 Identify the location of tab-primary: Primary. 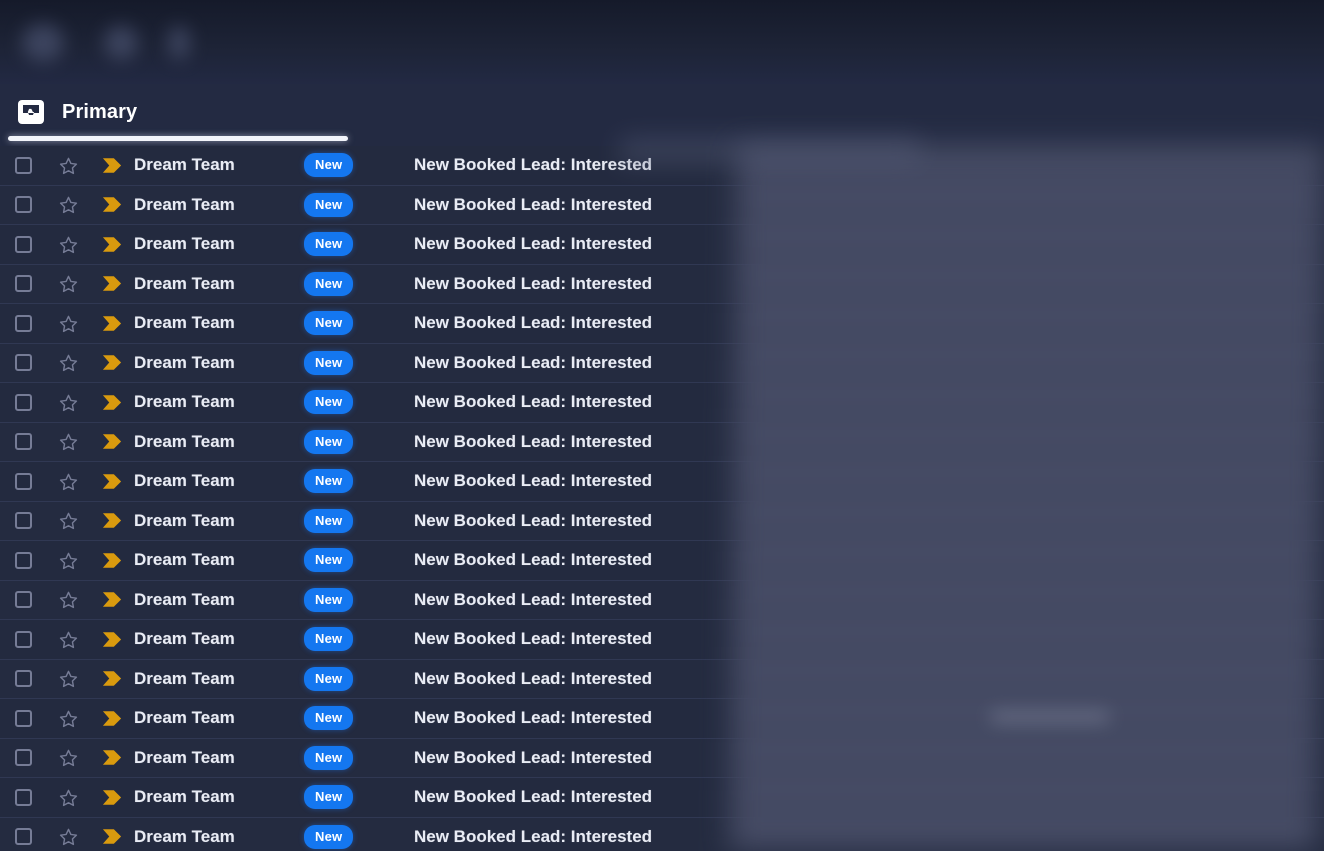
(79, 112).